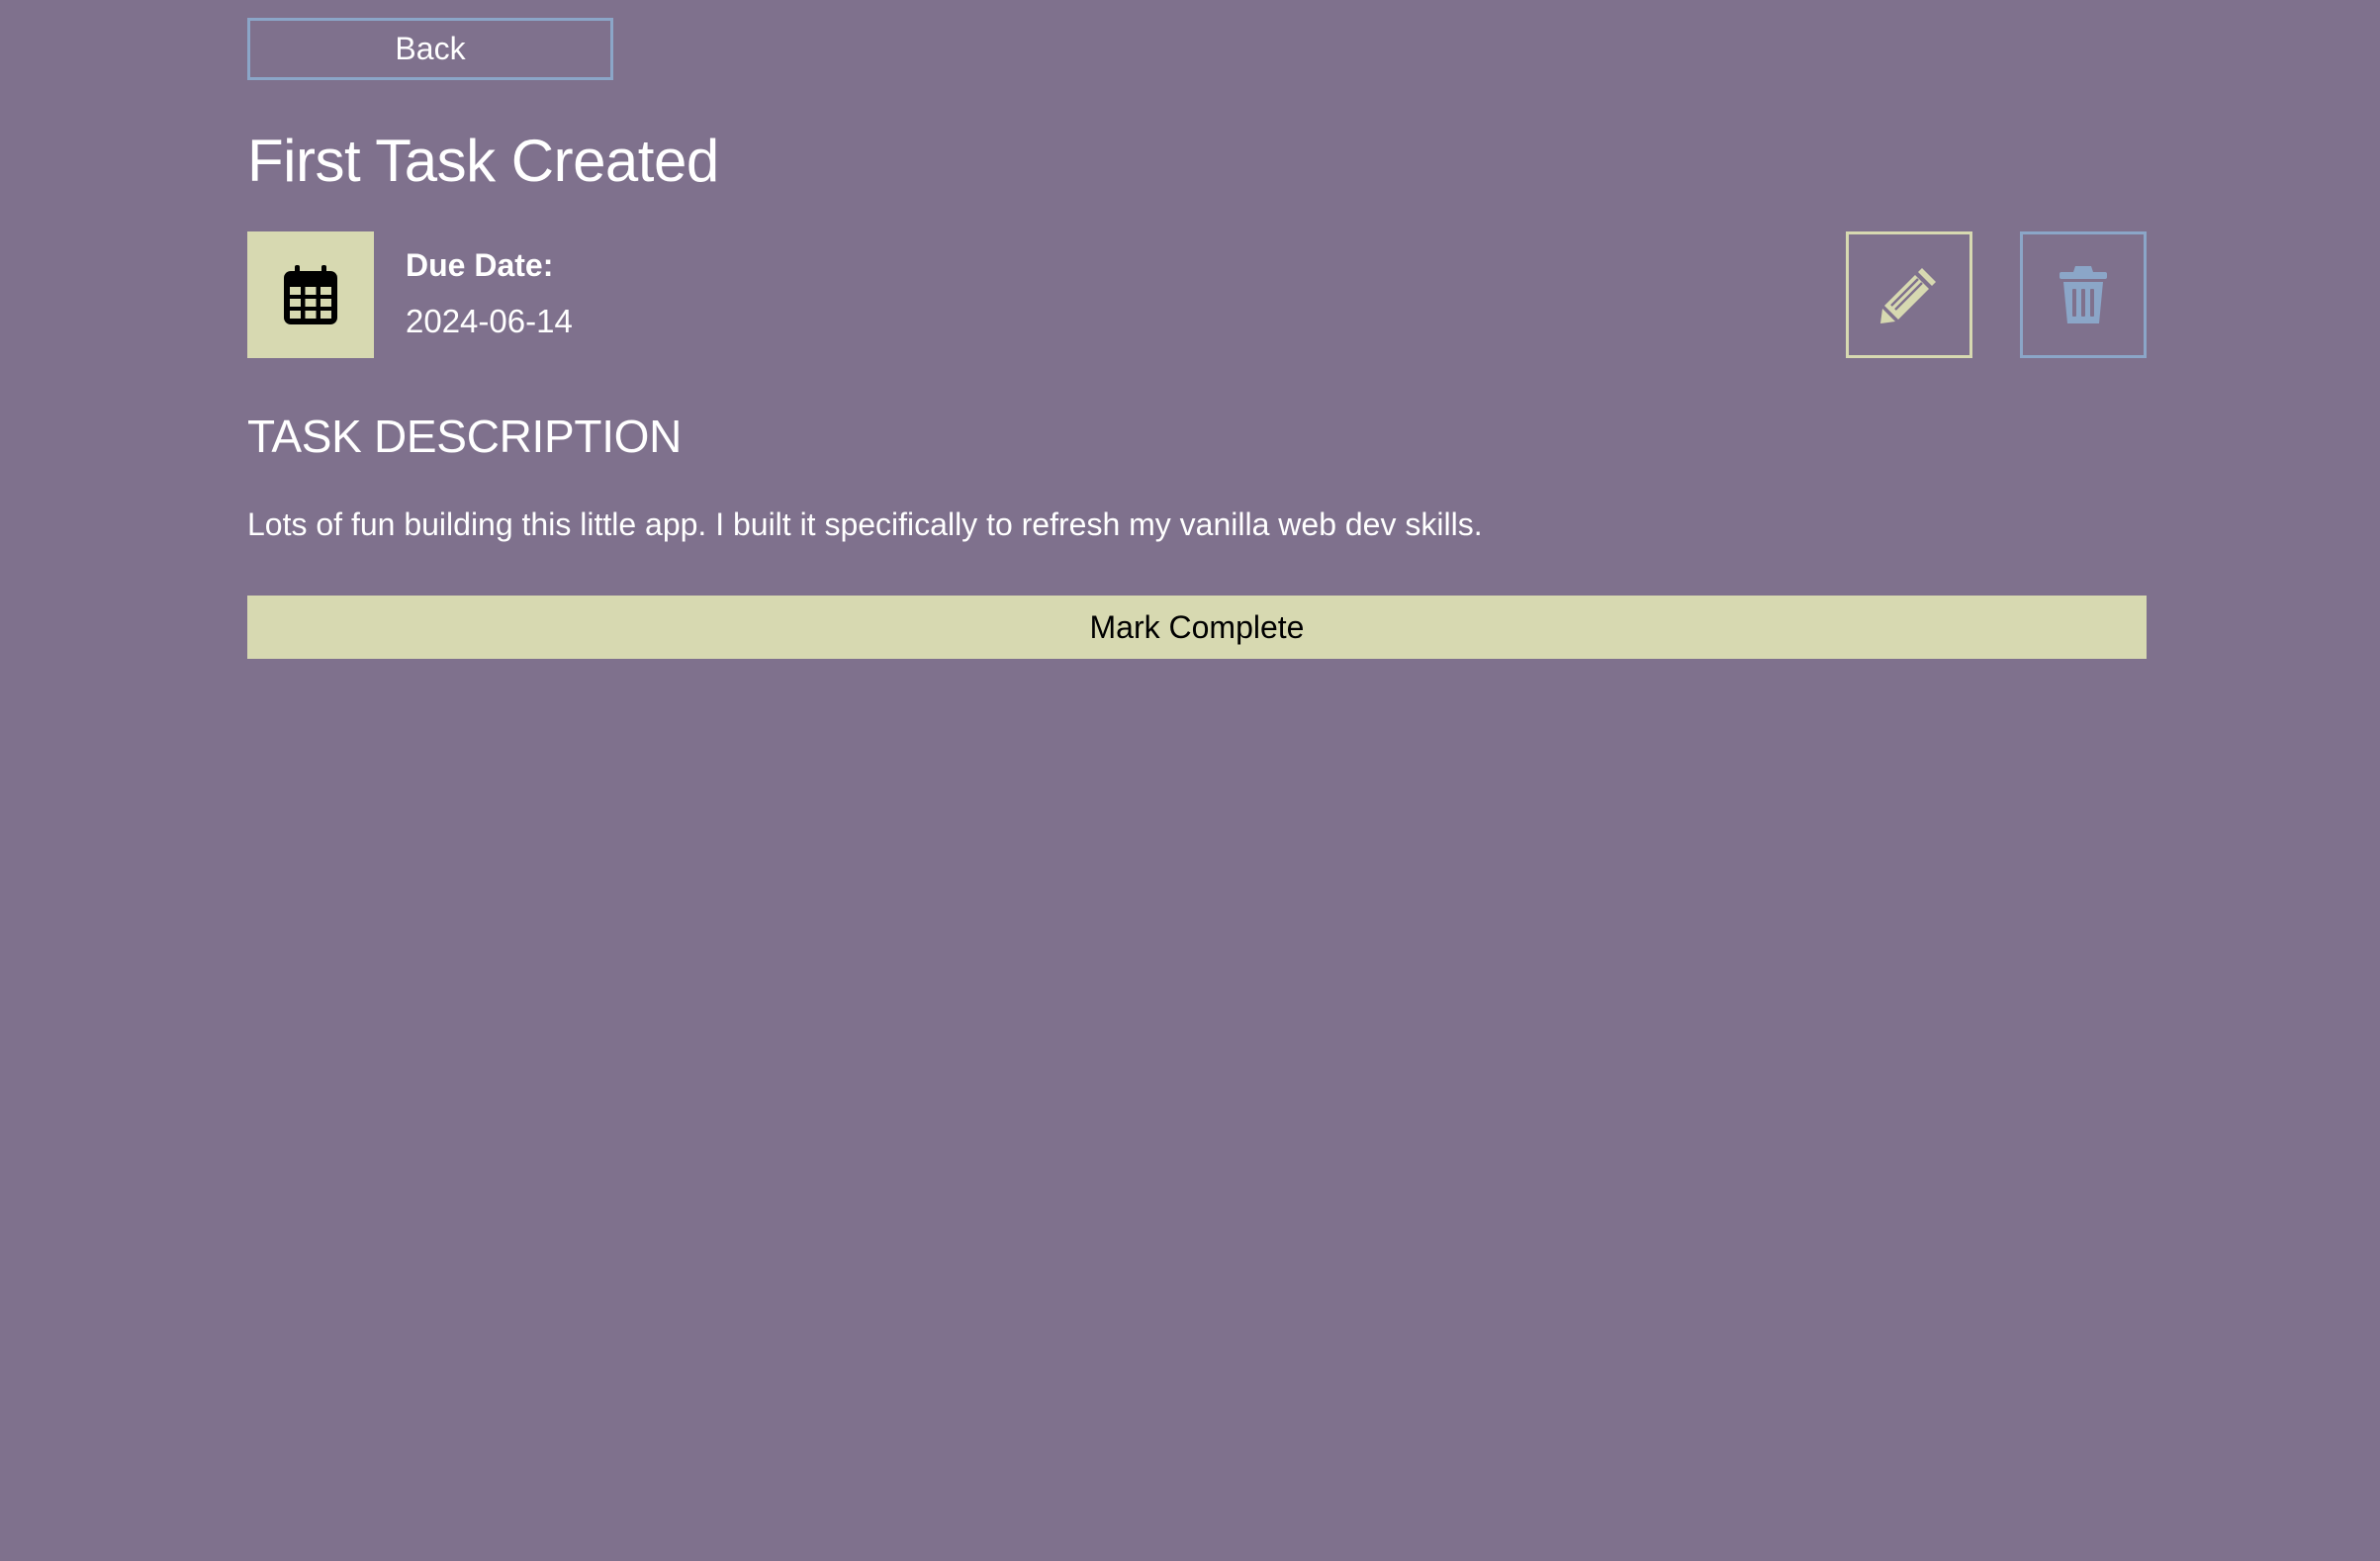 This screenshot has height=1561, width=2380. I want to click on task-description-heading: TASK DESCRIPTION, so click(465, 436).